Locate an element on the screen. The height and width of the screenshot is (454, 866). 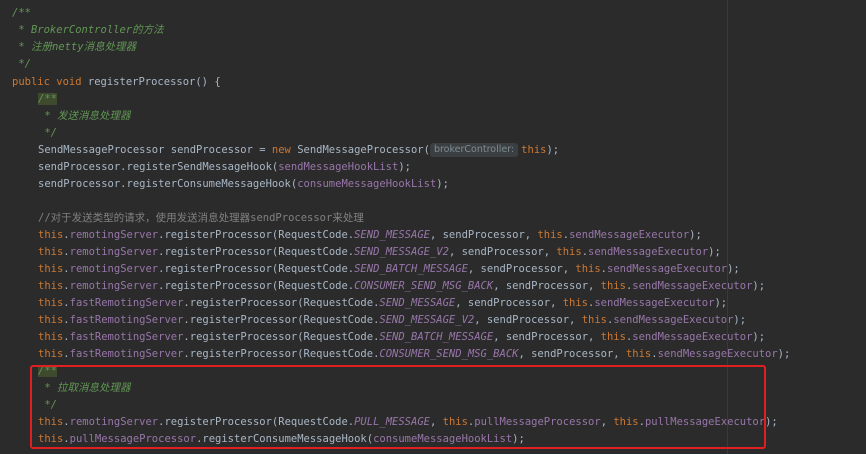
constant: CONSUMER_SEND_MSG_BACK is located at coordinates (449, 354).